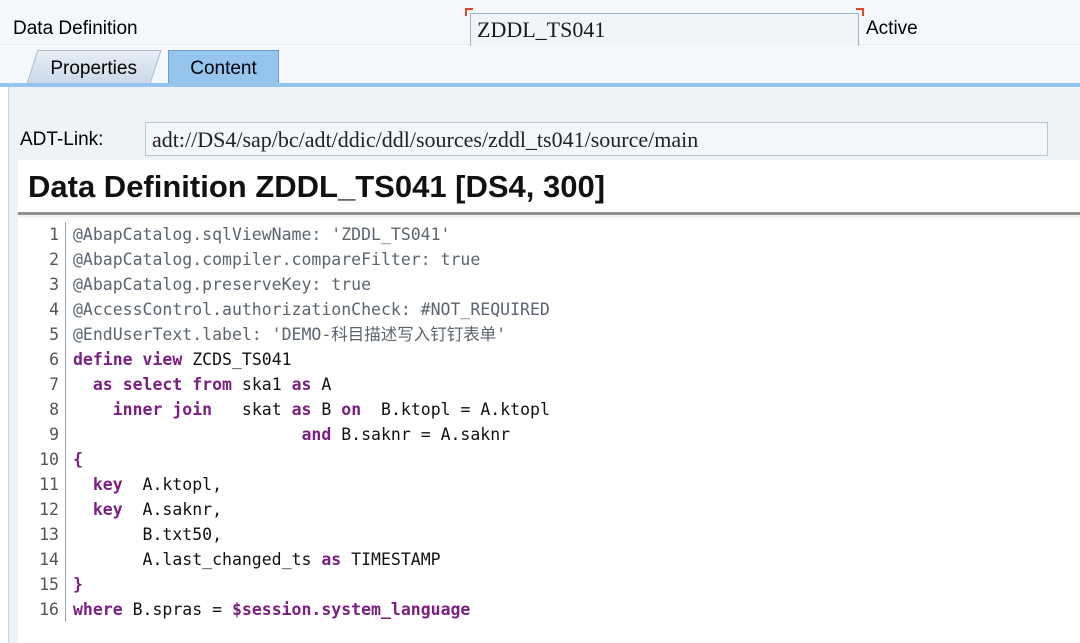 Image resolution: width=1080 pixels, height=643 pixels. Describe the element at coordinates (391, 559) in the screenshot. I see `code-token: TIMESTAMP` at that location.